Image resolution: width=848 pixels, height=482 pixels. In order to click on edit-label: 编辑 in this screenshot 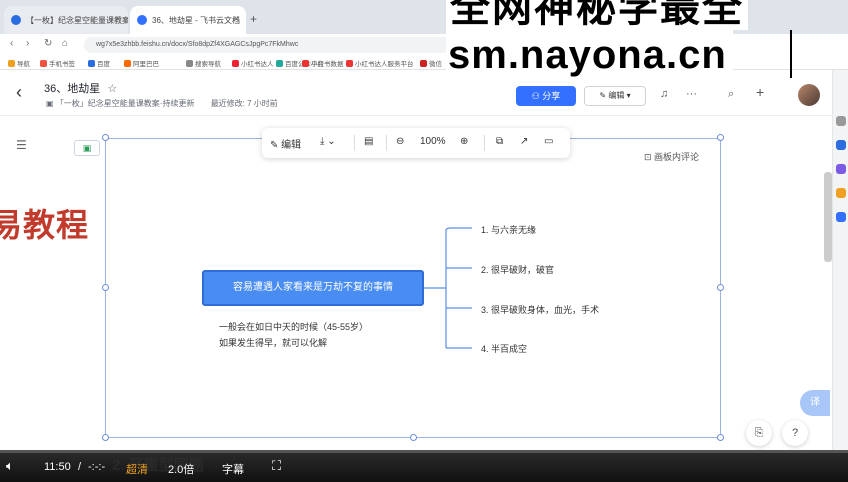, I will do `click(616, 95)`.